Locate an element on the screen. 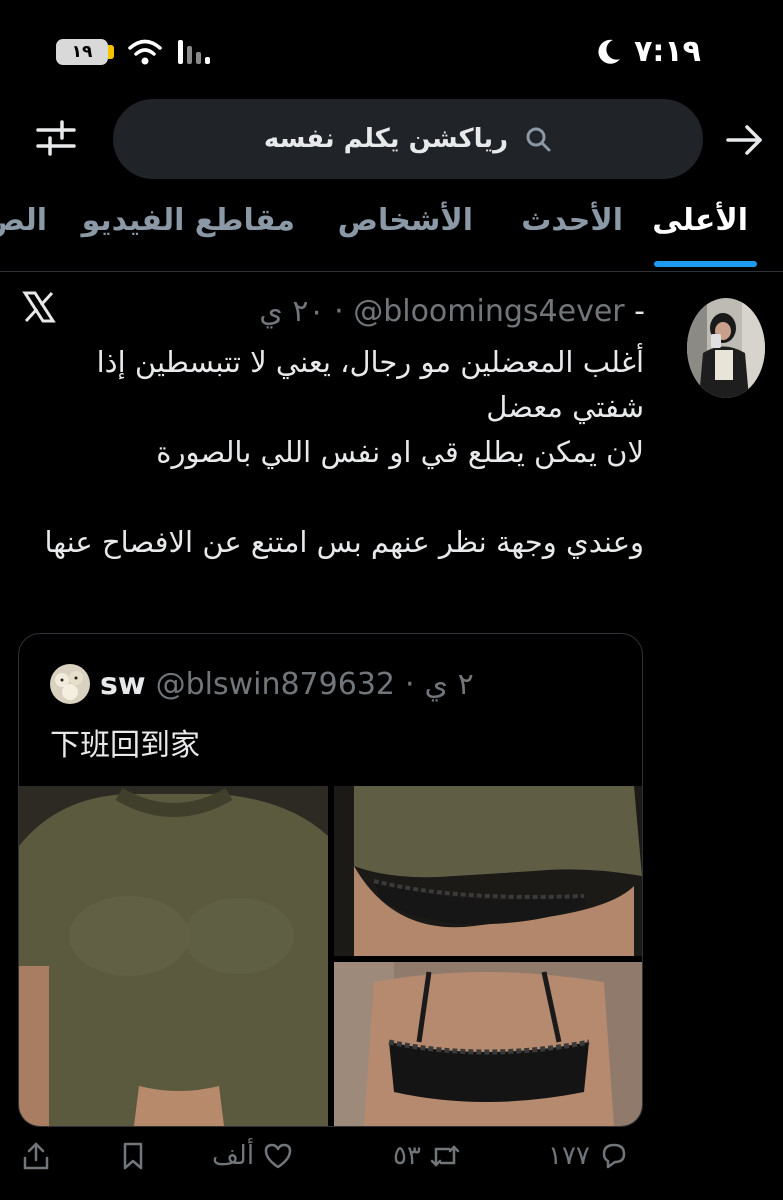 The height and width of the screenshot is (1200, 783). battery-icon: ١٩ is located at coordinates (85, 52).